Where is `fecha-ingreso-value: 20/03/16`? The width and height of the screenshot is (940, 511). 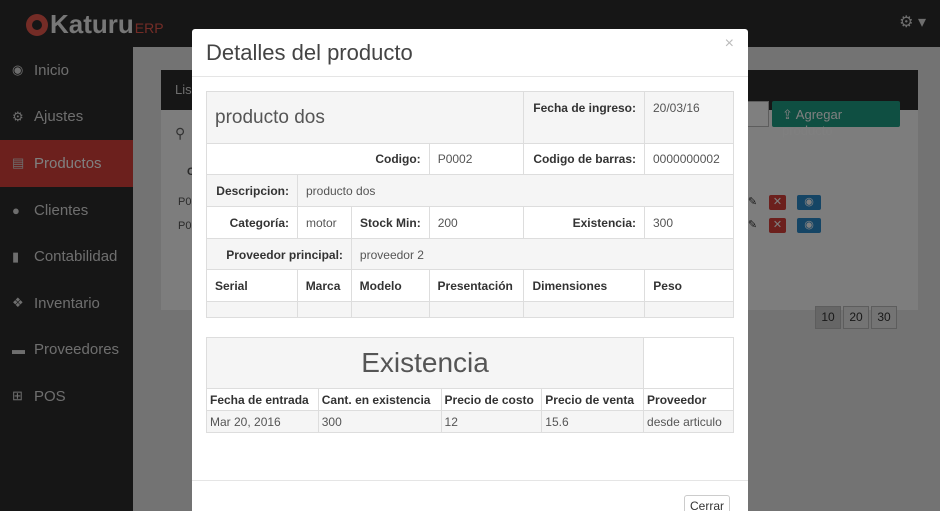
fecha-ingreso-value: 20/03/16 is located at coordinates (689, 117).